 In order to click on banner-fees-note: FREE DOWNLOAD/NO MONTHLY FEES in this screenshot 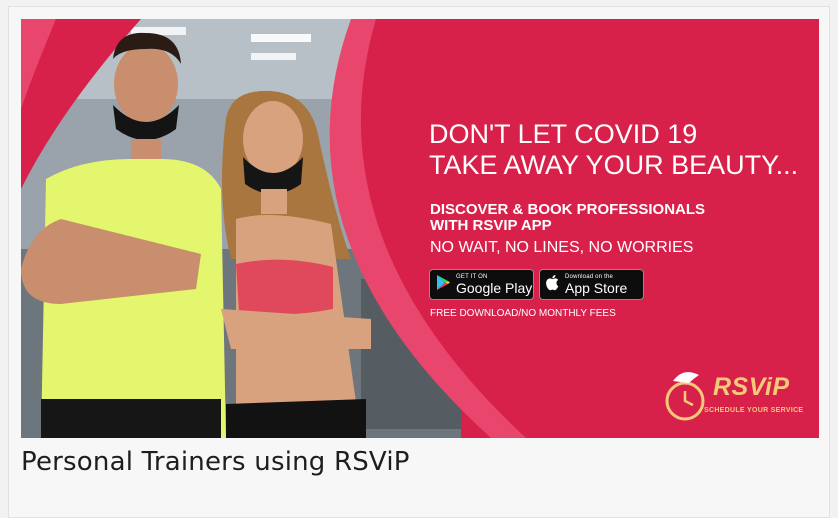, I will do `click(523, 313)`.